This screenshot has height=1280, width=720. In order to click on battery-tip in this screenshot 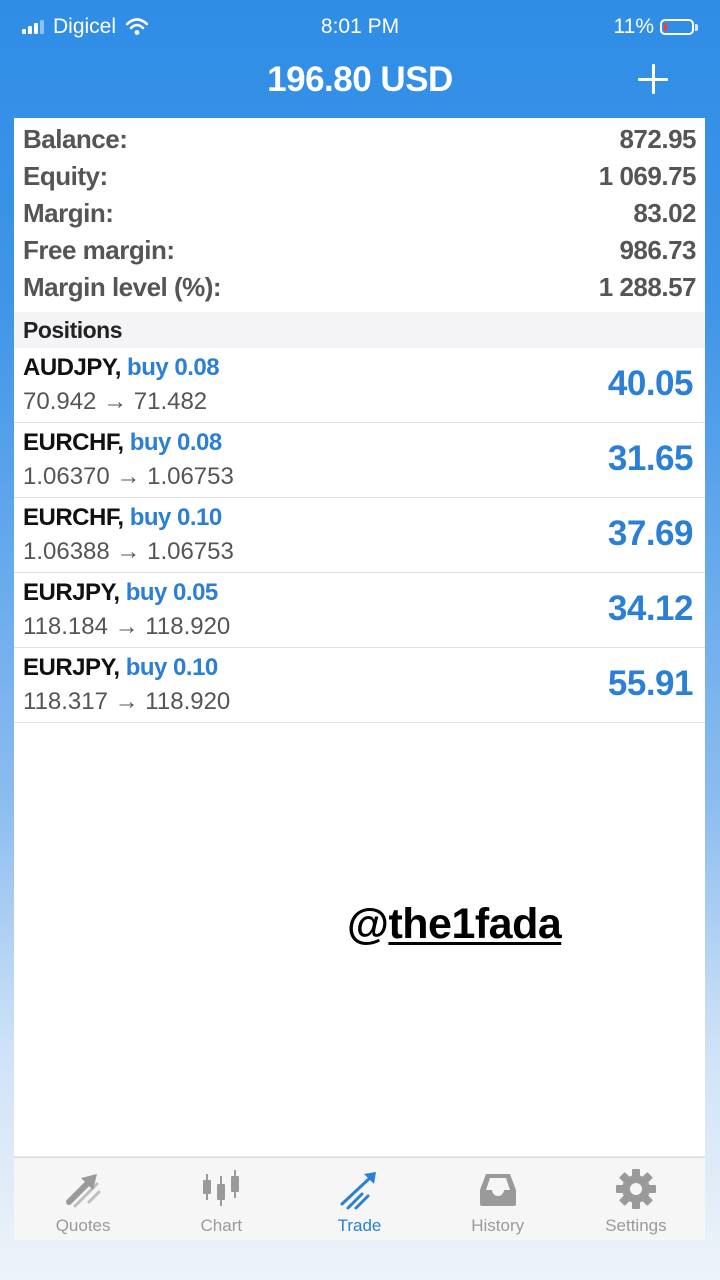, I will do `click(696, 27)`.